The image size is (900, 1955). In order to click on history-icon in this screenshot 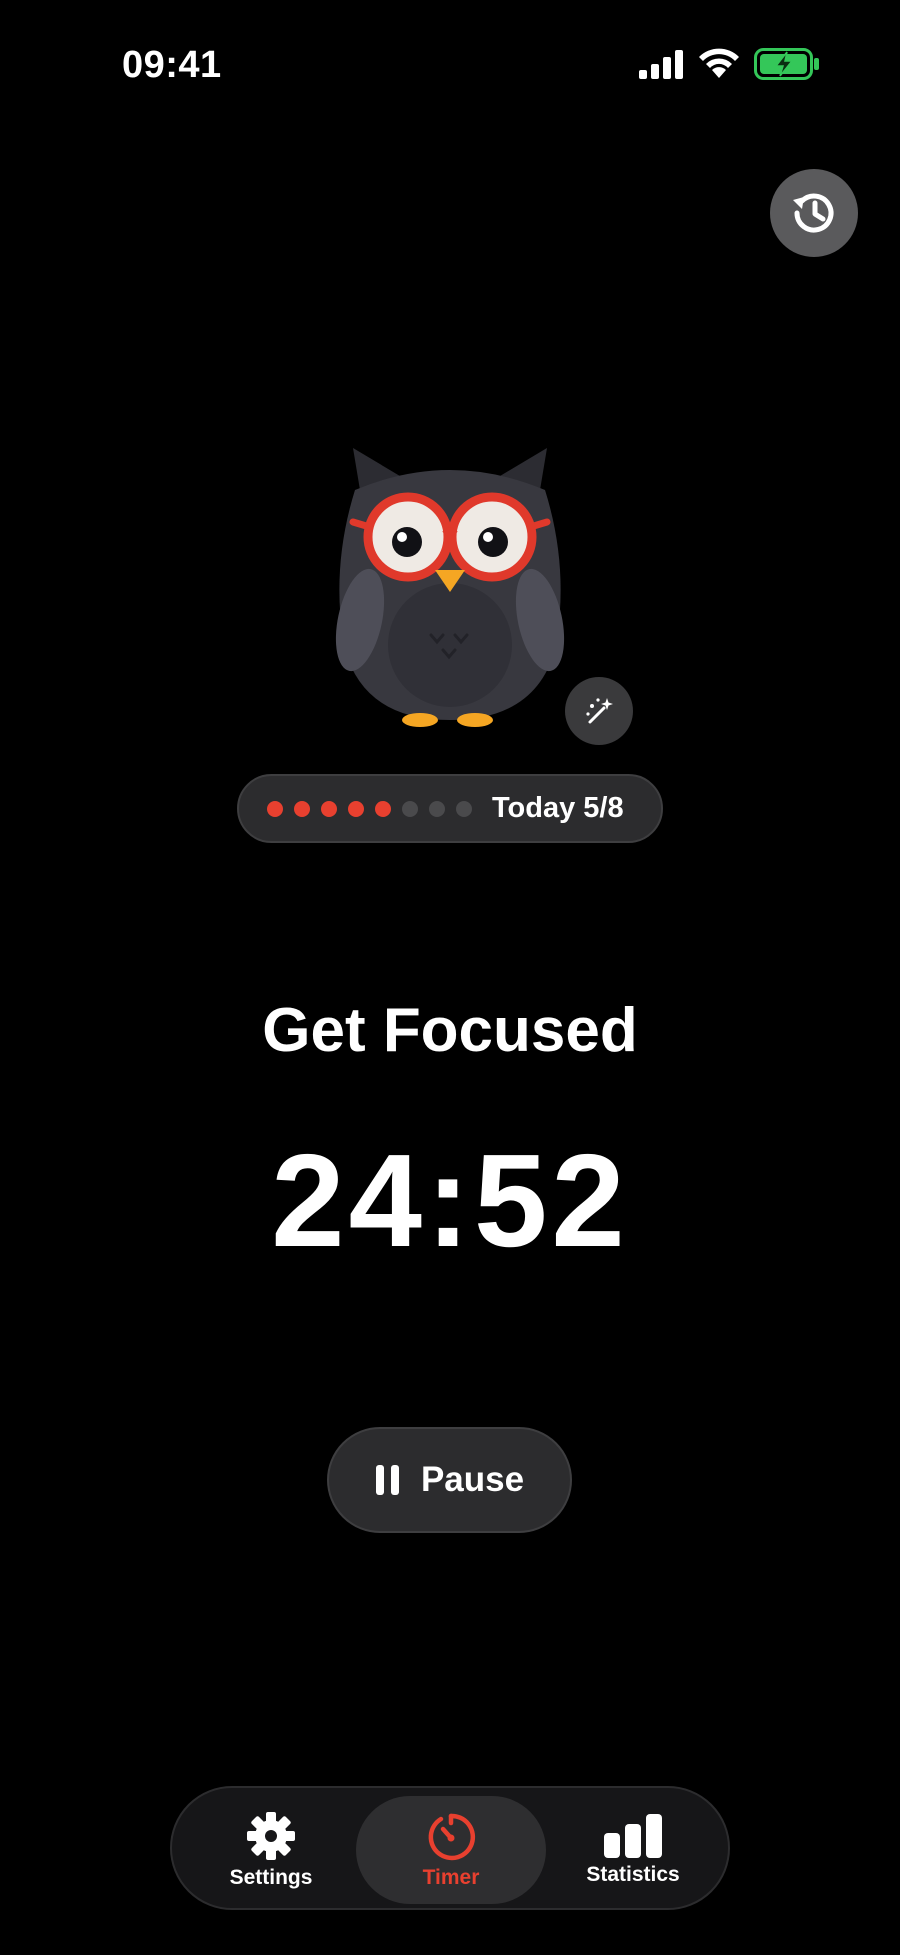, I will do `click(813, 213)`.